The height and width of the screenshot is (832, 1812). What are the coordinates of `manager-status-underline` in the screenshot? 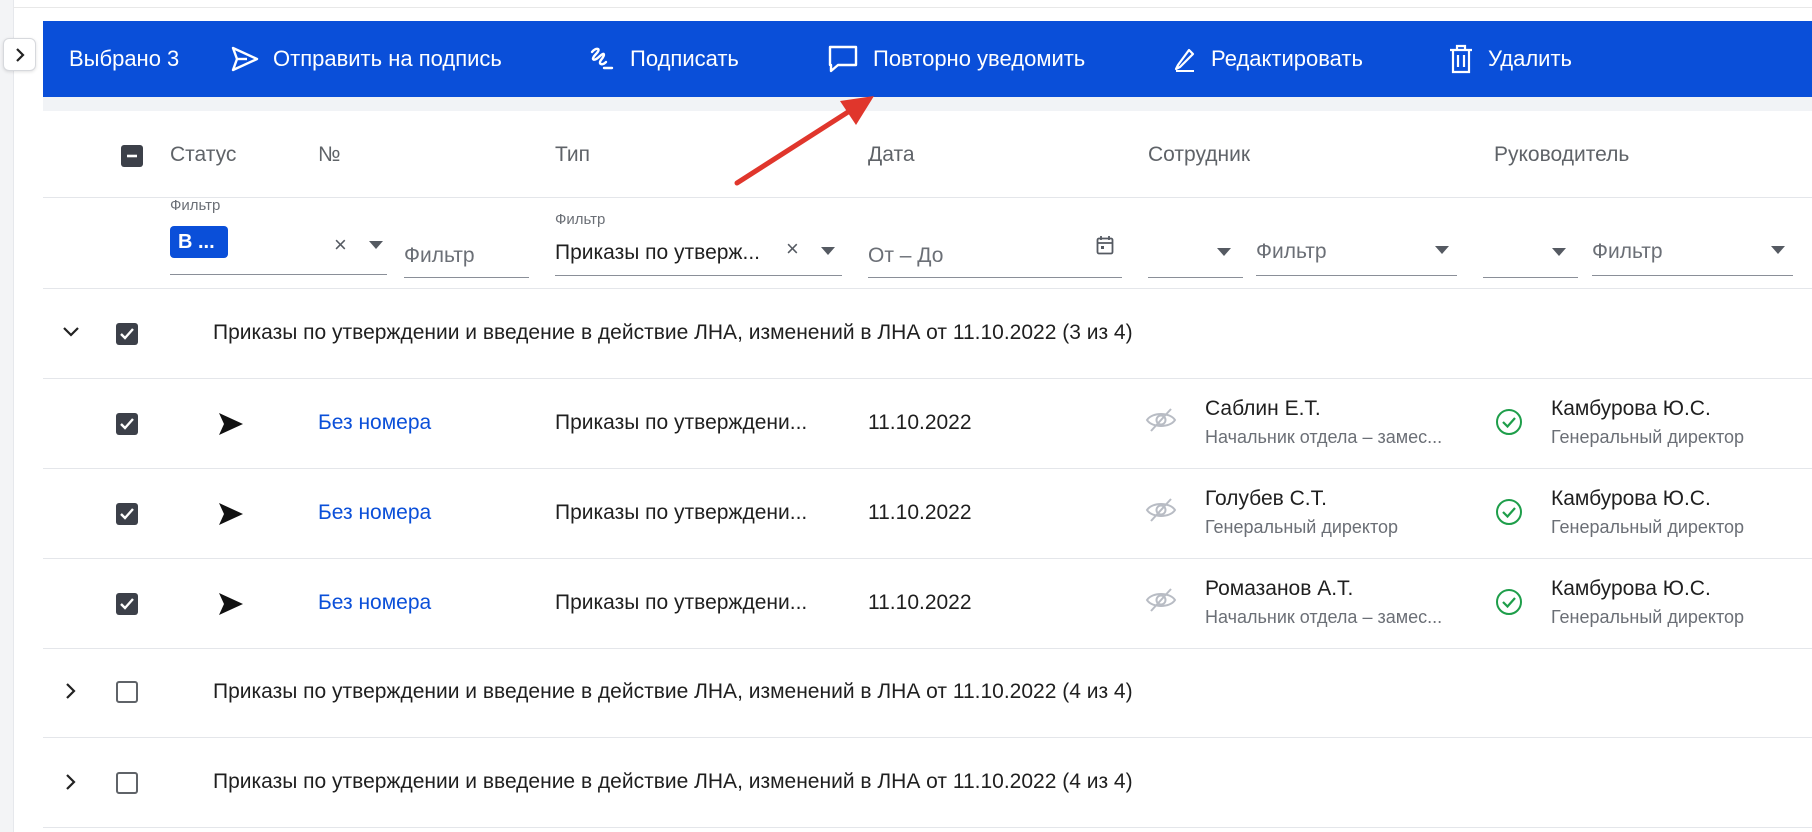 It's located at (1530, 277).